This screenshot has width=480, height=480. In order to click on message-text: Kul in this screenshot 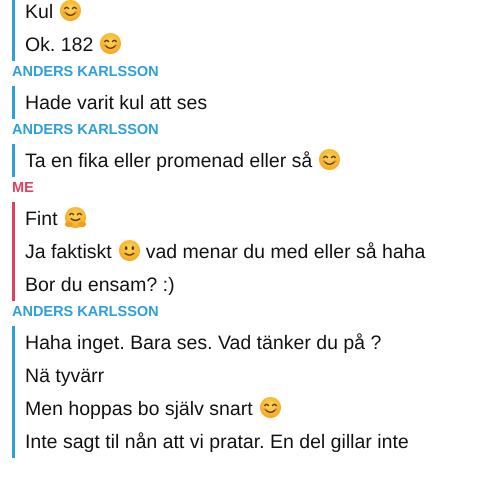, I will do `click(39, 11)`.